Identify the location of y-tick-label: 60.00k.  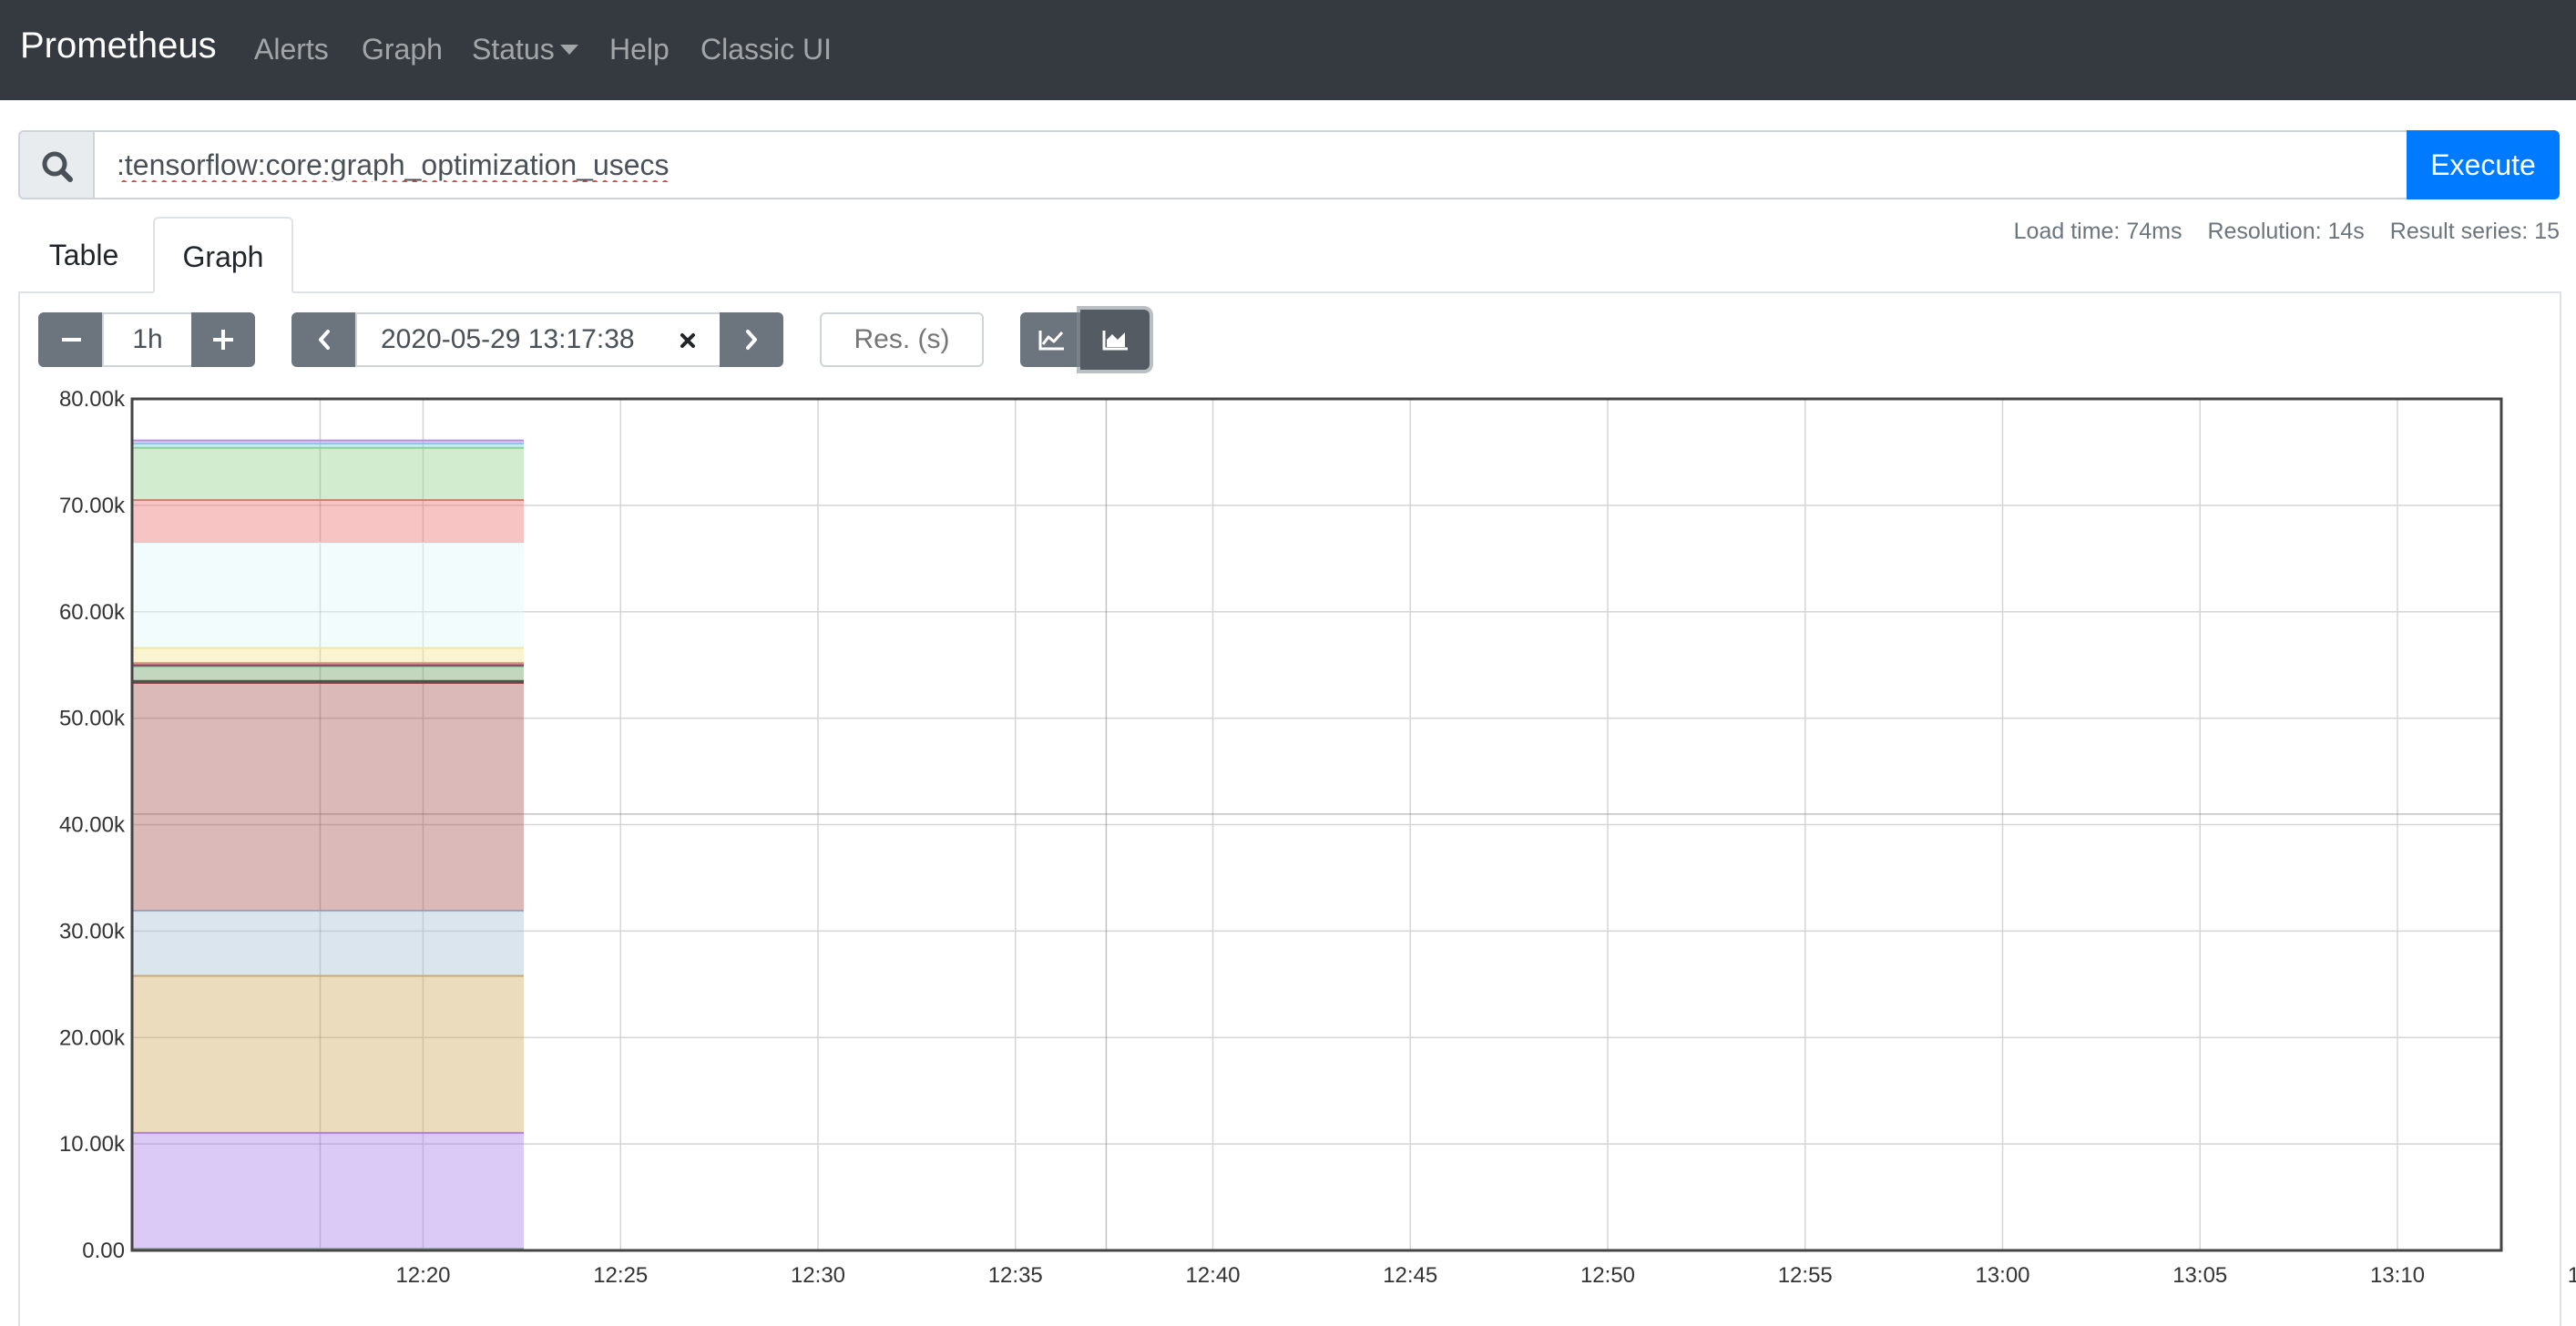
(93, 612).